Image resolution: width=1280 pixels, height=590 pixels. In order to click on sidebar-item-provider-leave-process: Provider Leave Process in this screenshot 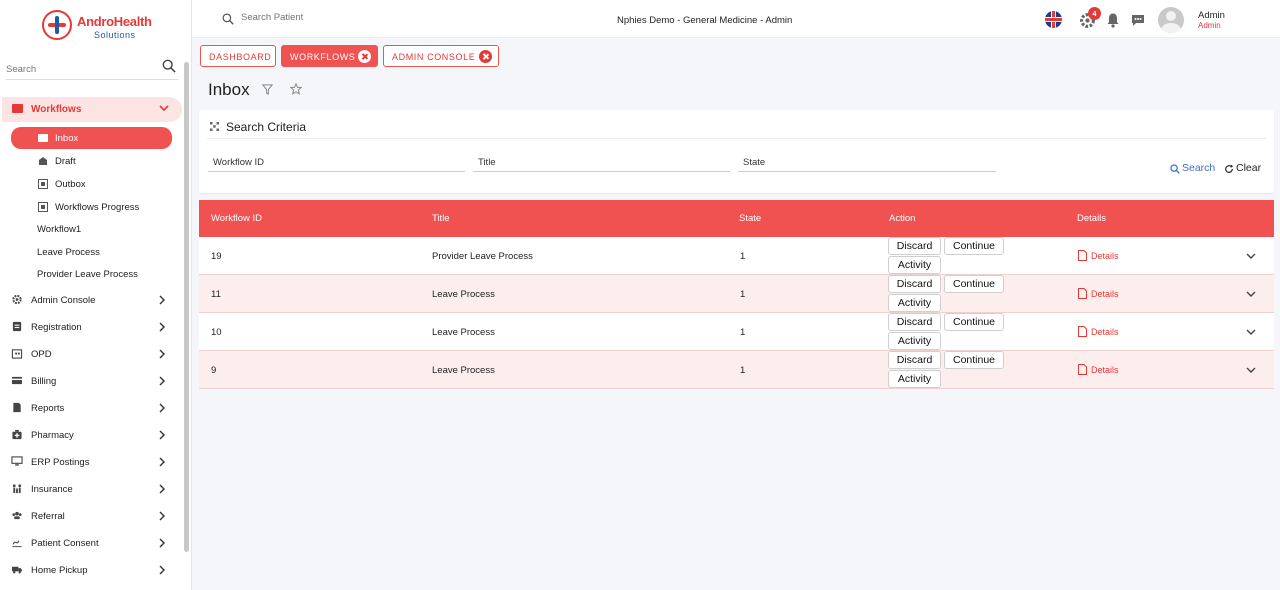, I will do `click(87, 274)`.